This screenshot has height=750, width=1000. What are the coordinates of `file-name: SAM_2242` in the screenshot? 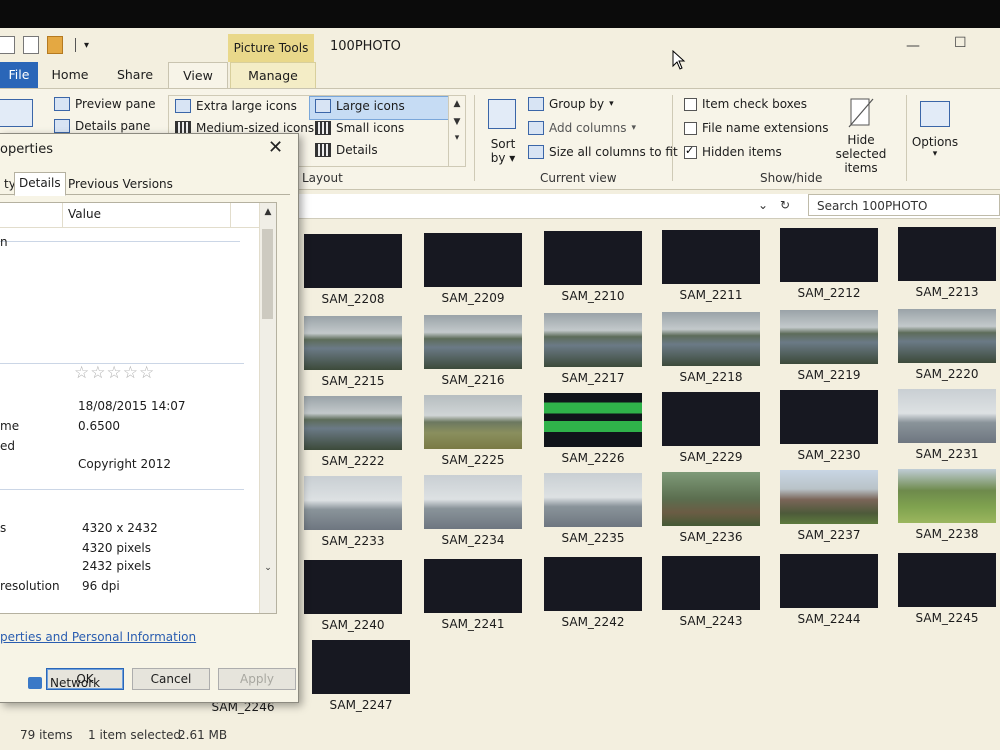 It's located at (593, 622).